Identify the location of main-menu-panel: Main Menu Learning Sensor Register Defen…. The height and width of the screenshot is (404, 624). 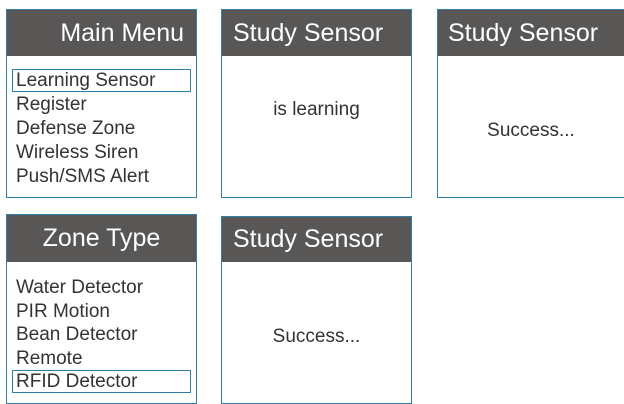
(101, 103).